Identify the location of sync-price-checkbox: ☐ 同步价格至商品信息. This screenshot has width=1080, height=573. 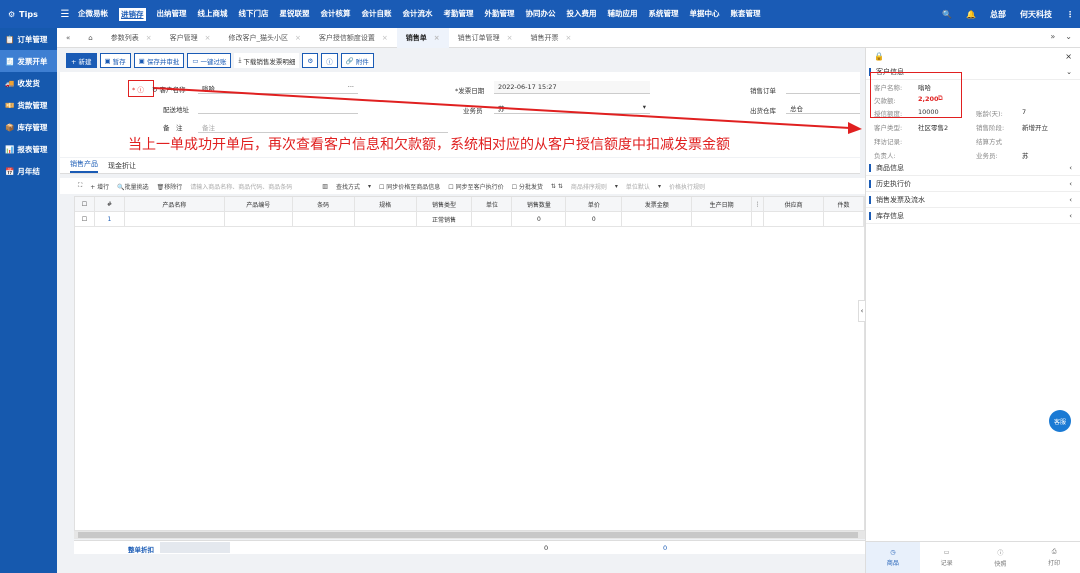
(409, 186).